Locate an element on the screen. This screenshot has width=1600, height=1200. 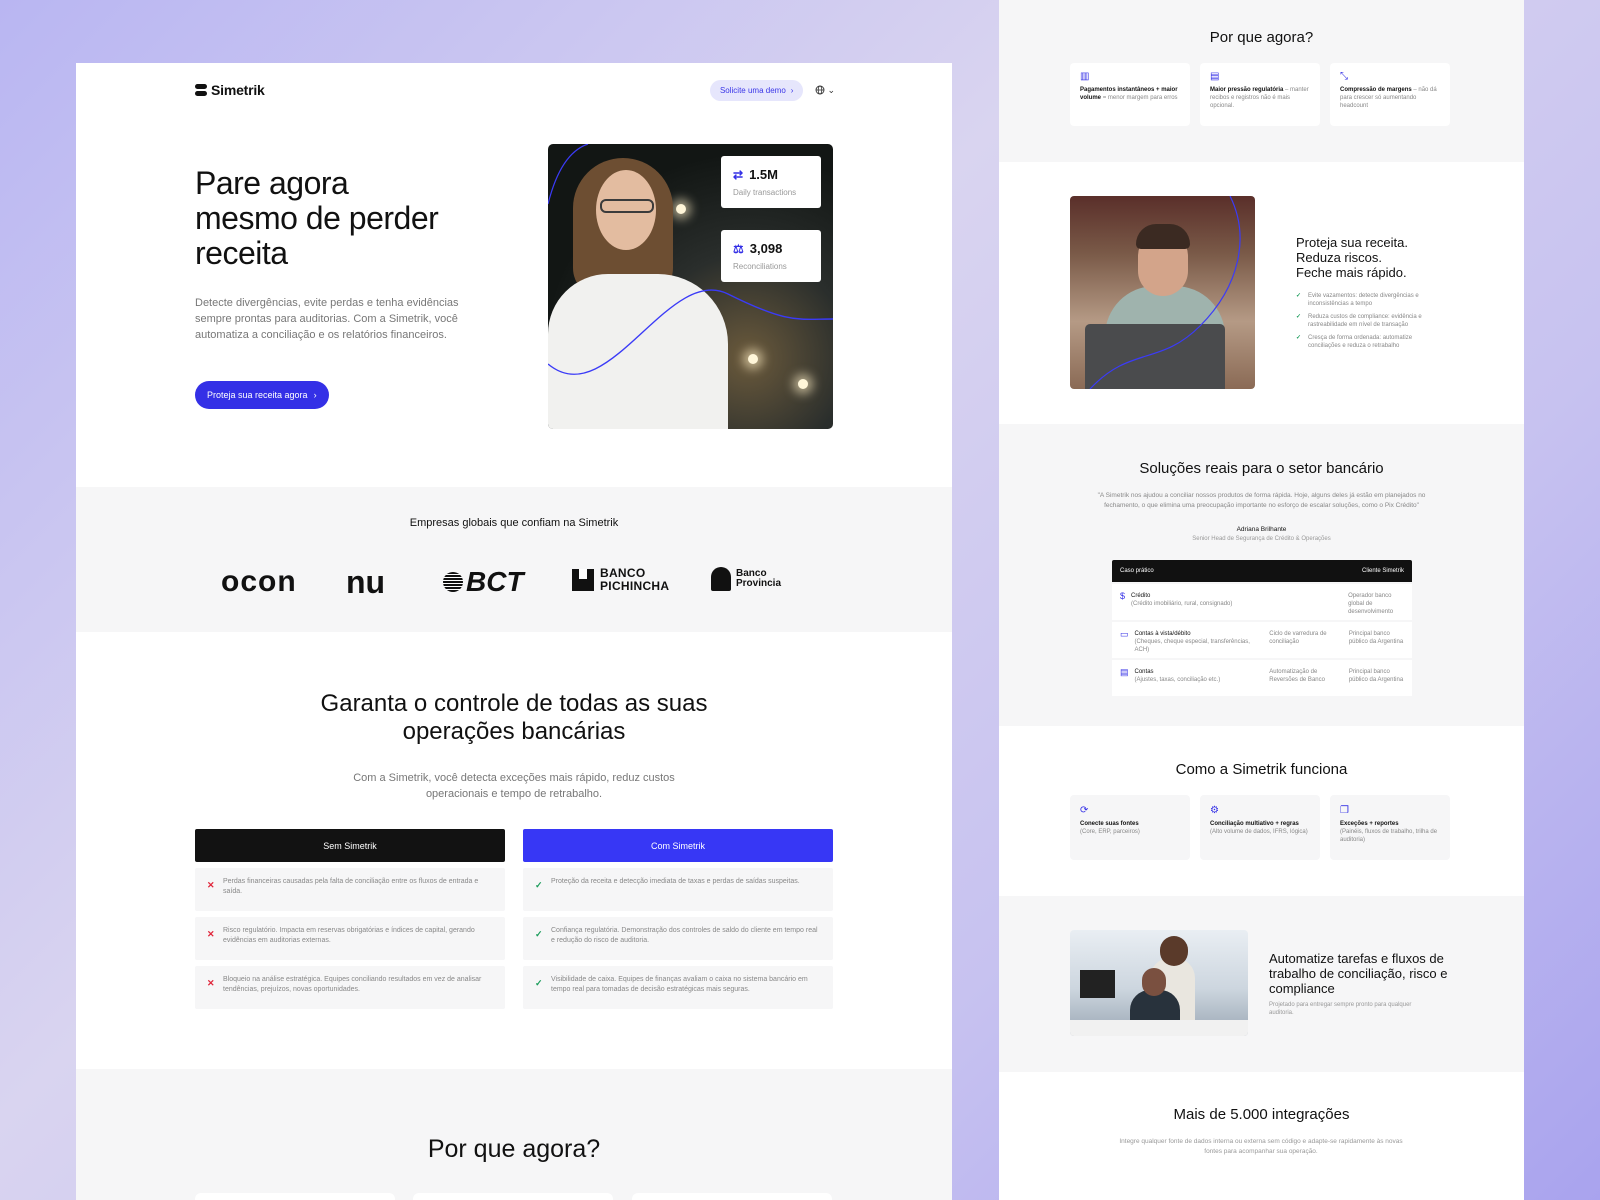
decorative-line is located at coordinates (1165, 292).